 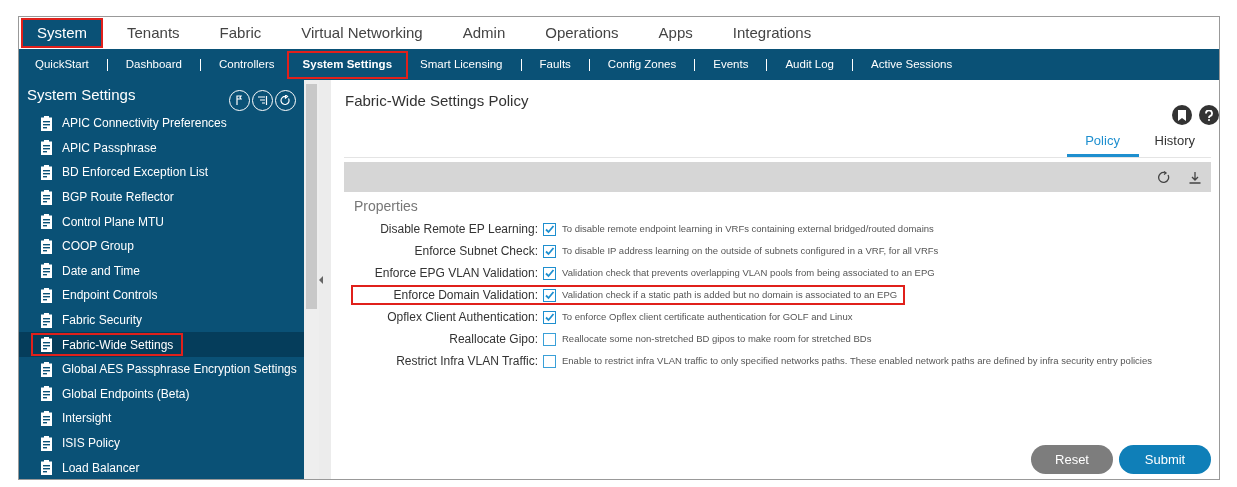 What do you see at coordinates (113, 222) in the screenshot?
I see `sidebar-item-label: Control Plane MTU` at bounding box center [113, 222].